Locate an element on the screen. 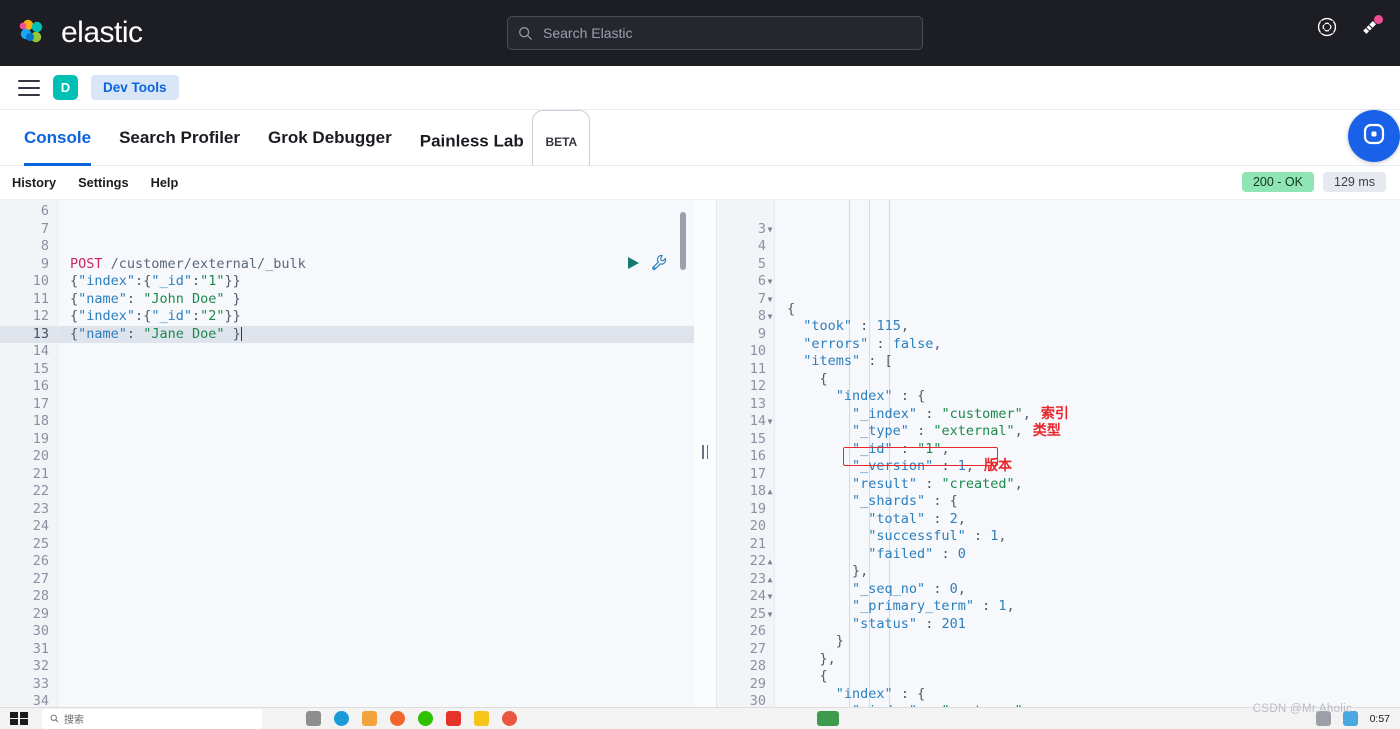  global-search is located at coordinates (715, 33).